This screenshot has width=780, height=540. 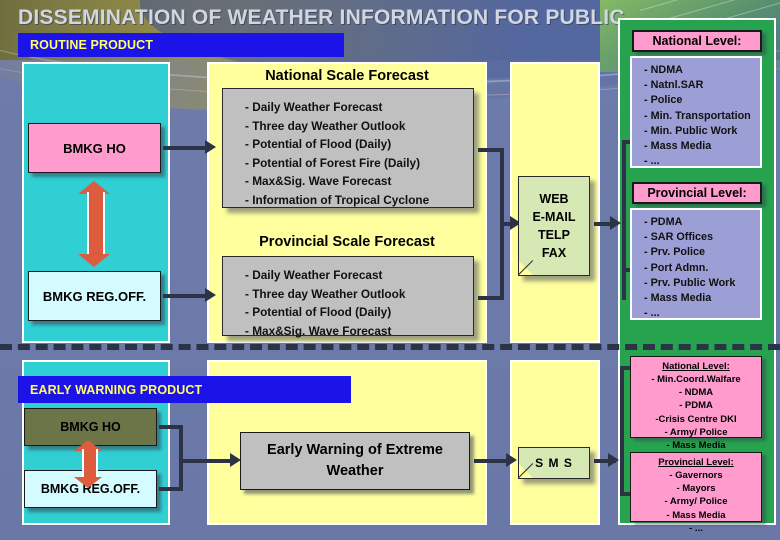 What do you see at coordinates (691, 130) in the screenshot?
I see `list-item: - Min. Public Work` at bounding box center [691, 130].